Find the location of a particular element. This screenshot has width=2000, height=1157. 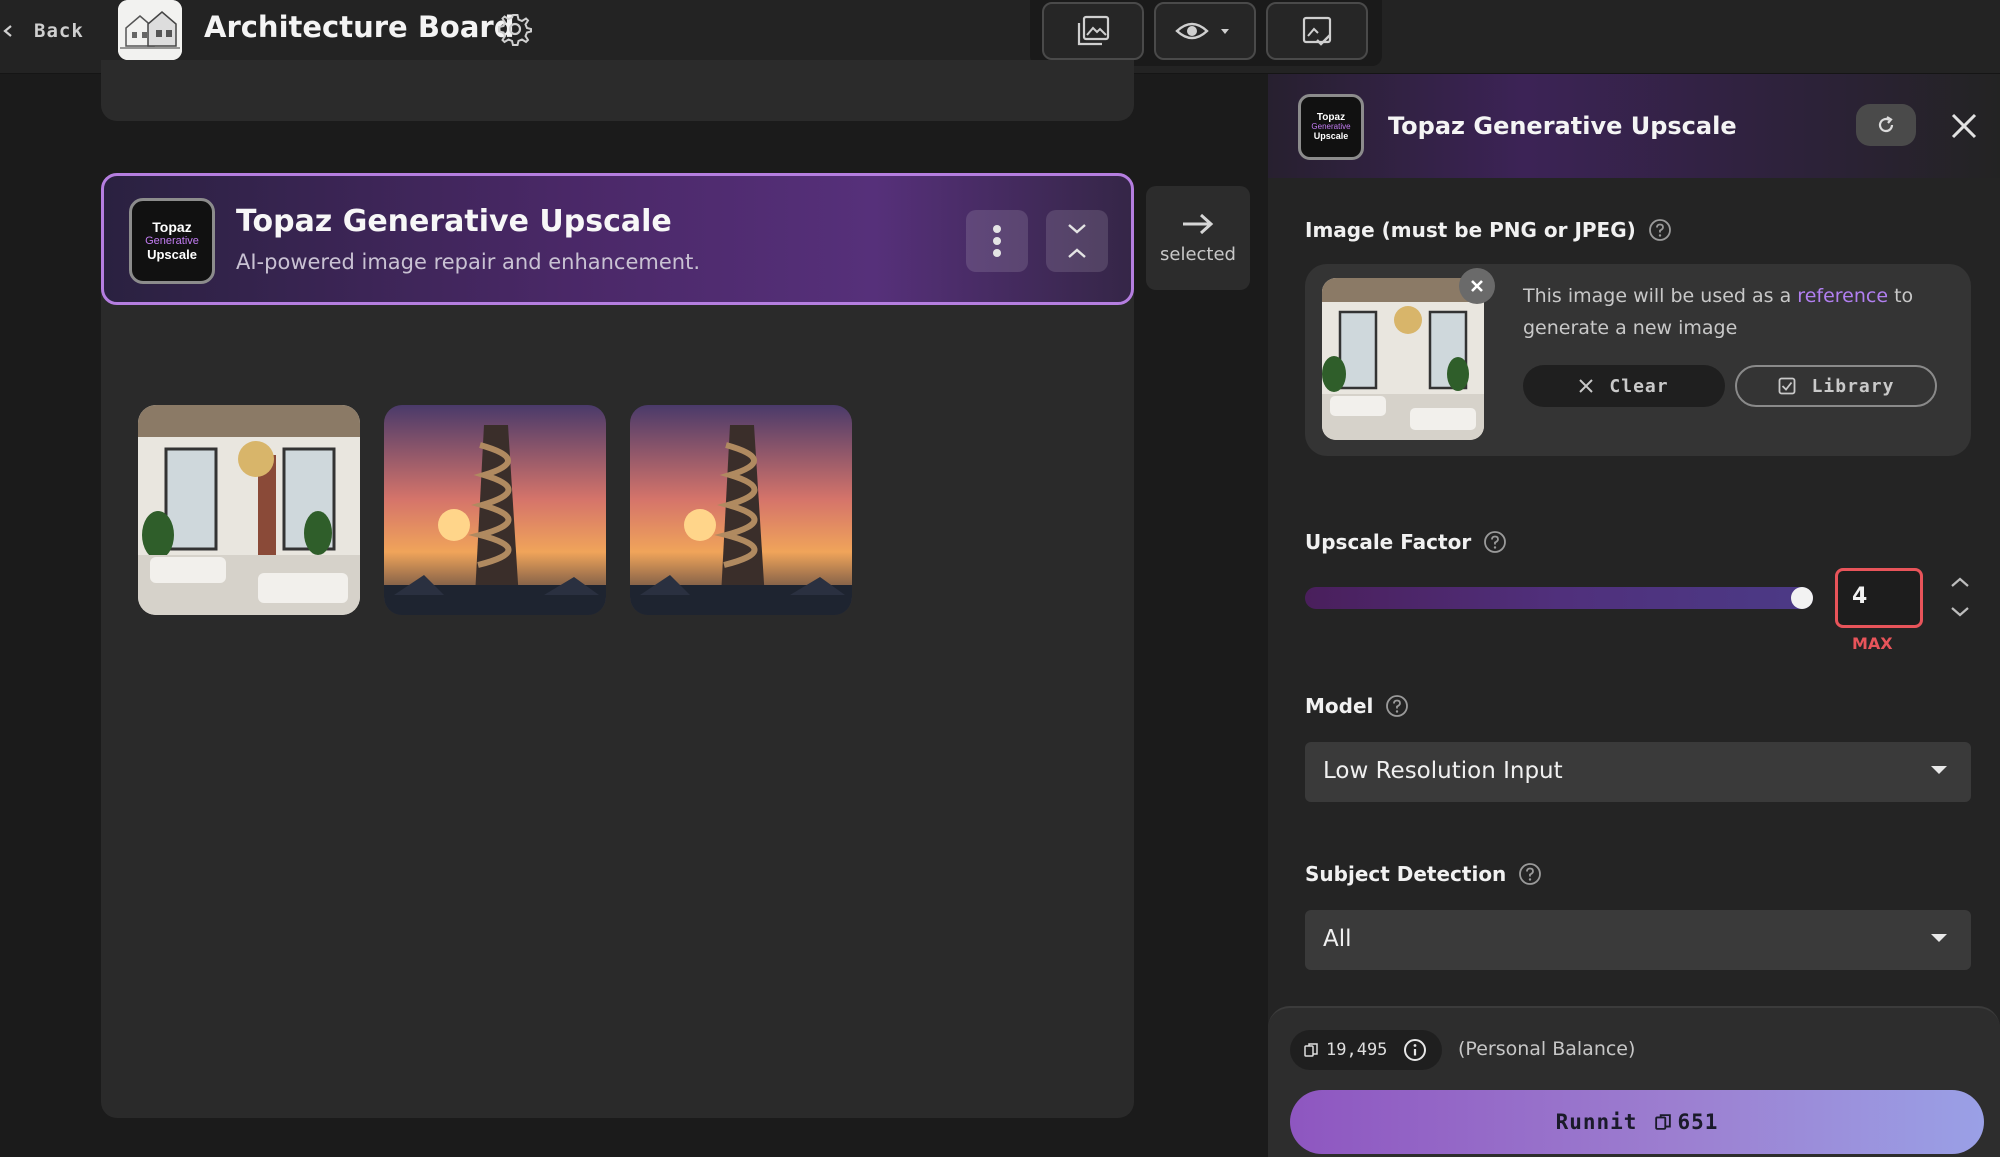

image-label-text: Image (must be PNG or JPEG) is located at coordinates (1470, 230).